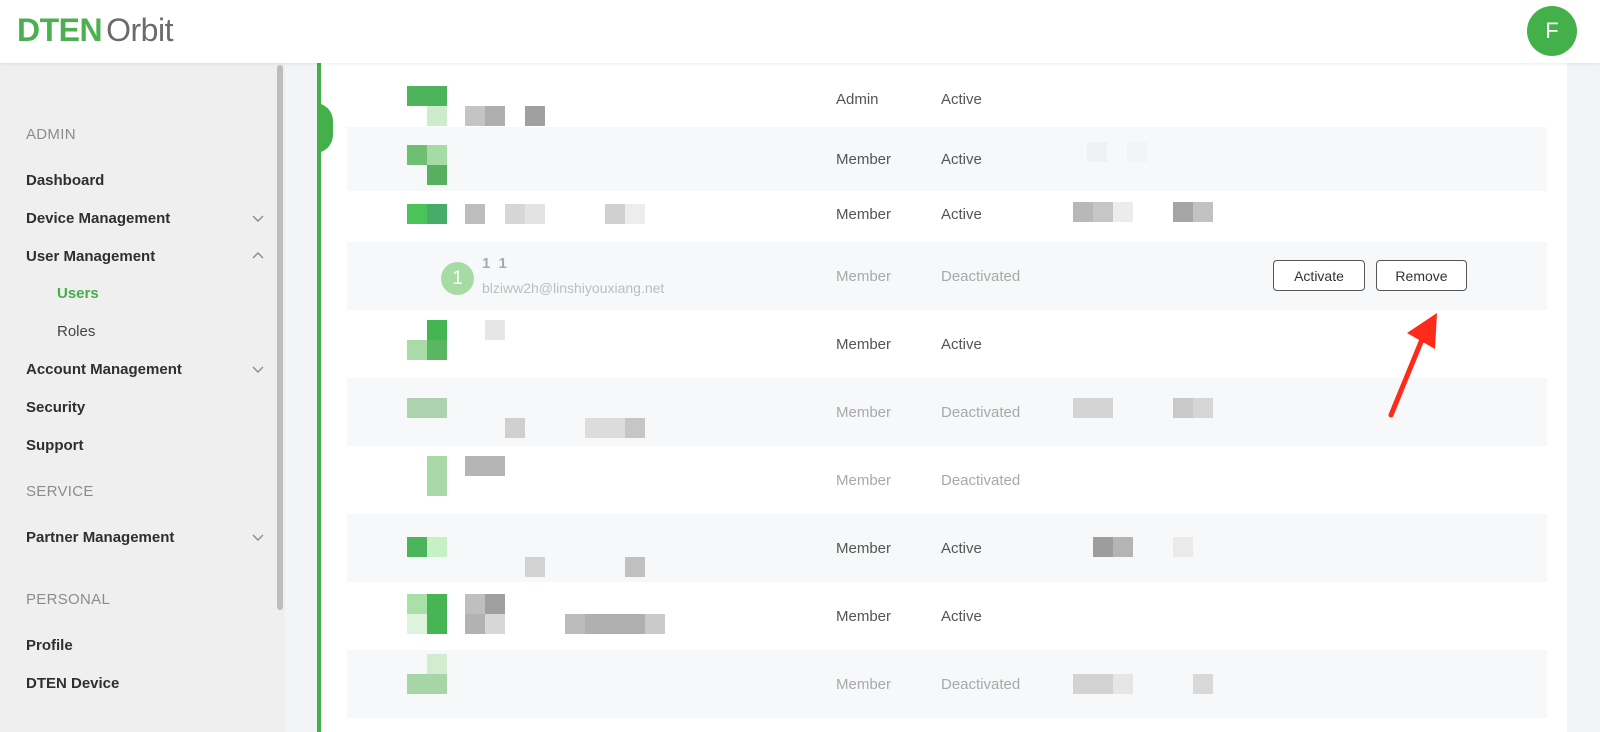  What do you see at coordinates (146, 445) in the screenshot?
I see `sidebar-item-support: Support` at bounding box center [146, 445].